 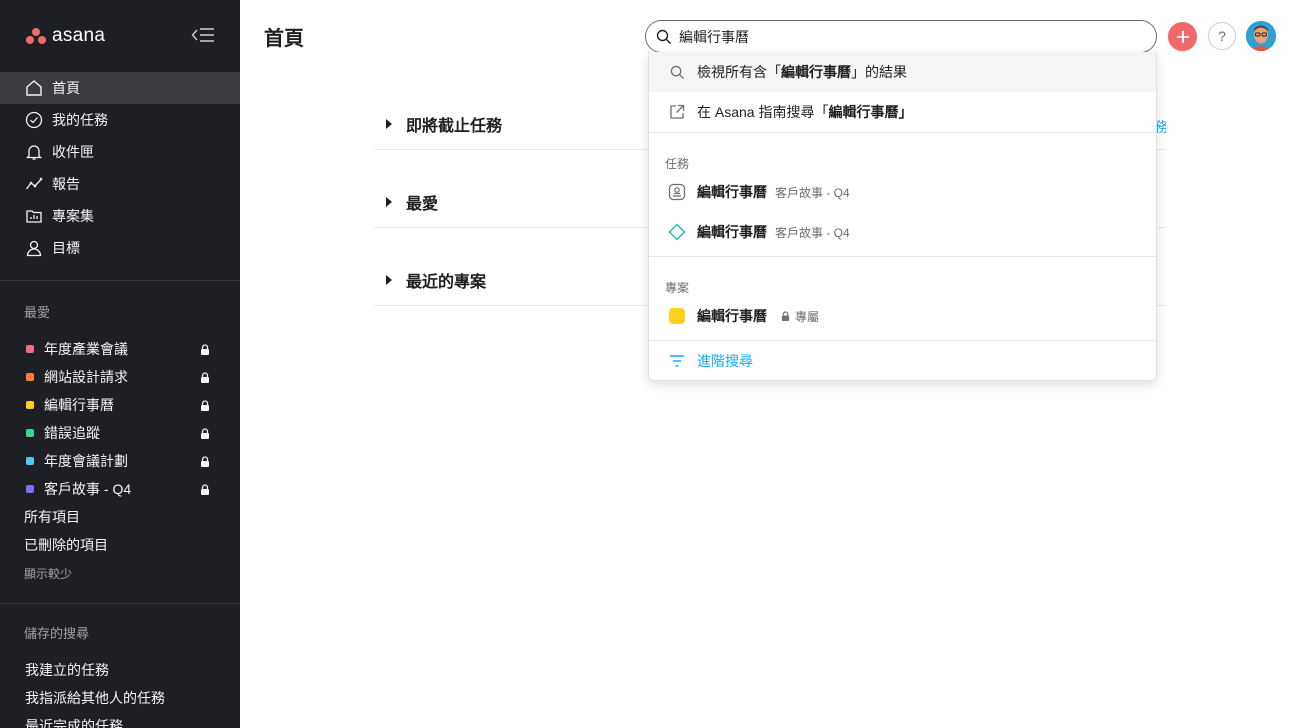 I want to click on saved-searches-list: 我建立的任務 我指派給其他人的任務 最近完成的任務, so click(x=120, y=692).